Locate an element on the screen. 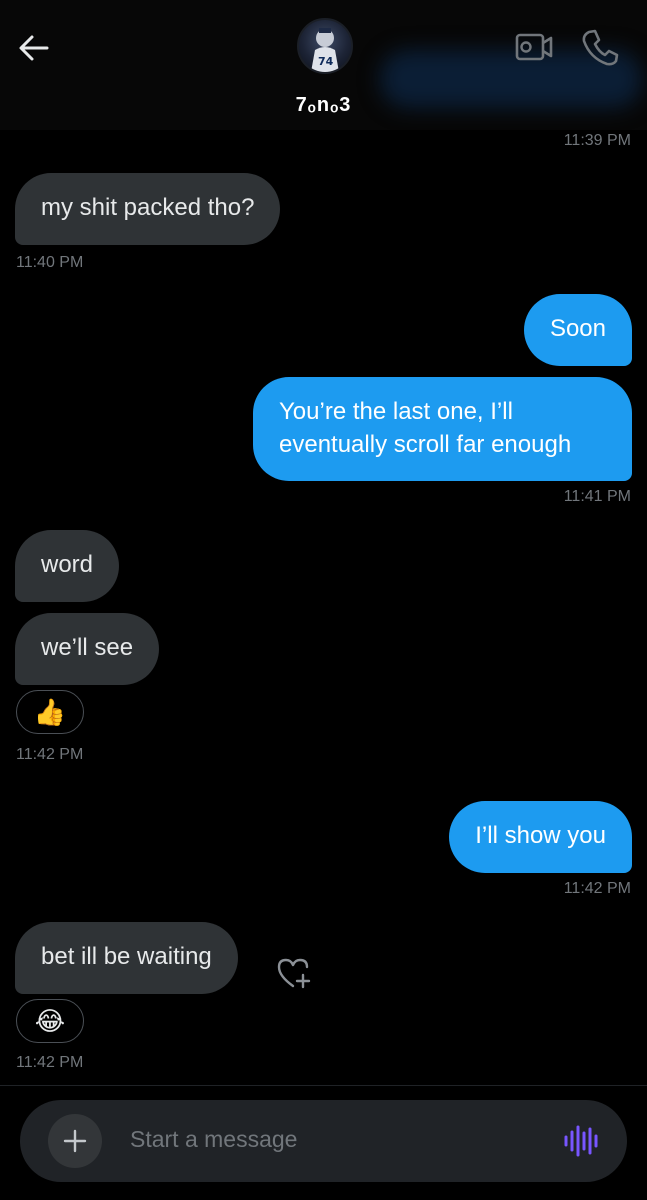 The width and height of the screenshot is (647, 1200). received-message-bubble: we’ll see is located at coordinates (87, 649).